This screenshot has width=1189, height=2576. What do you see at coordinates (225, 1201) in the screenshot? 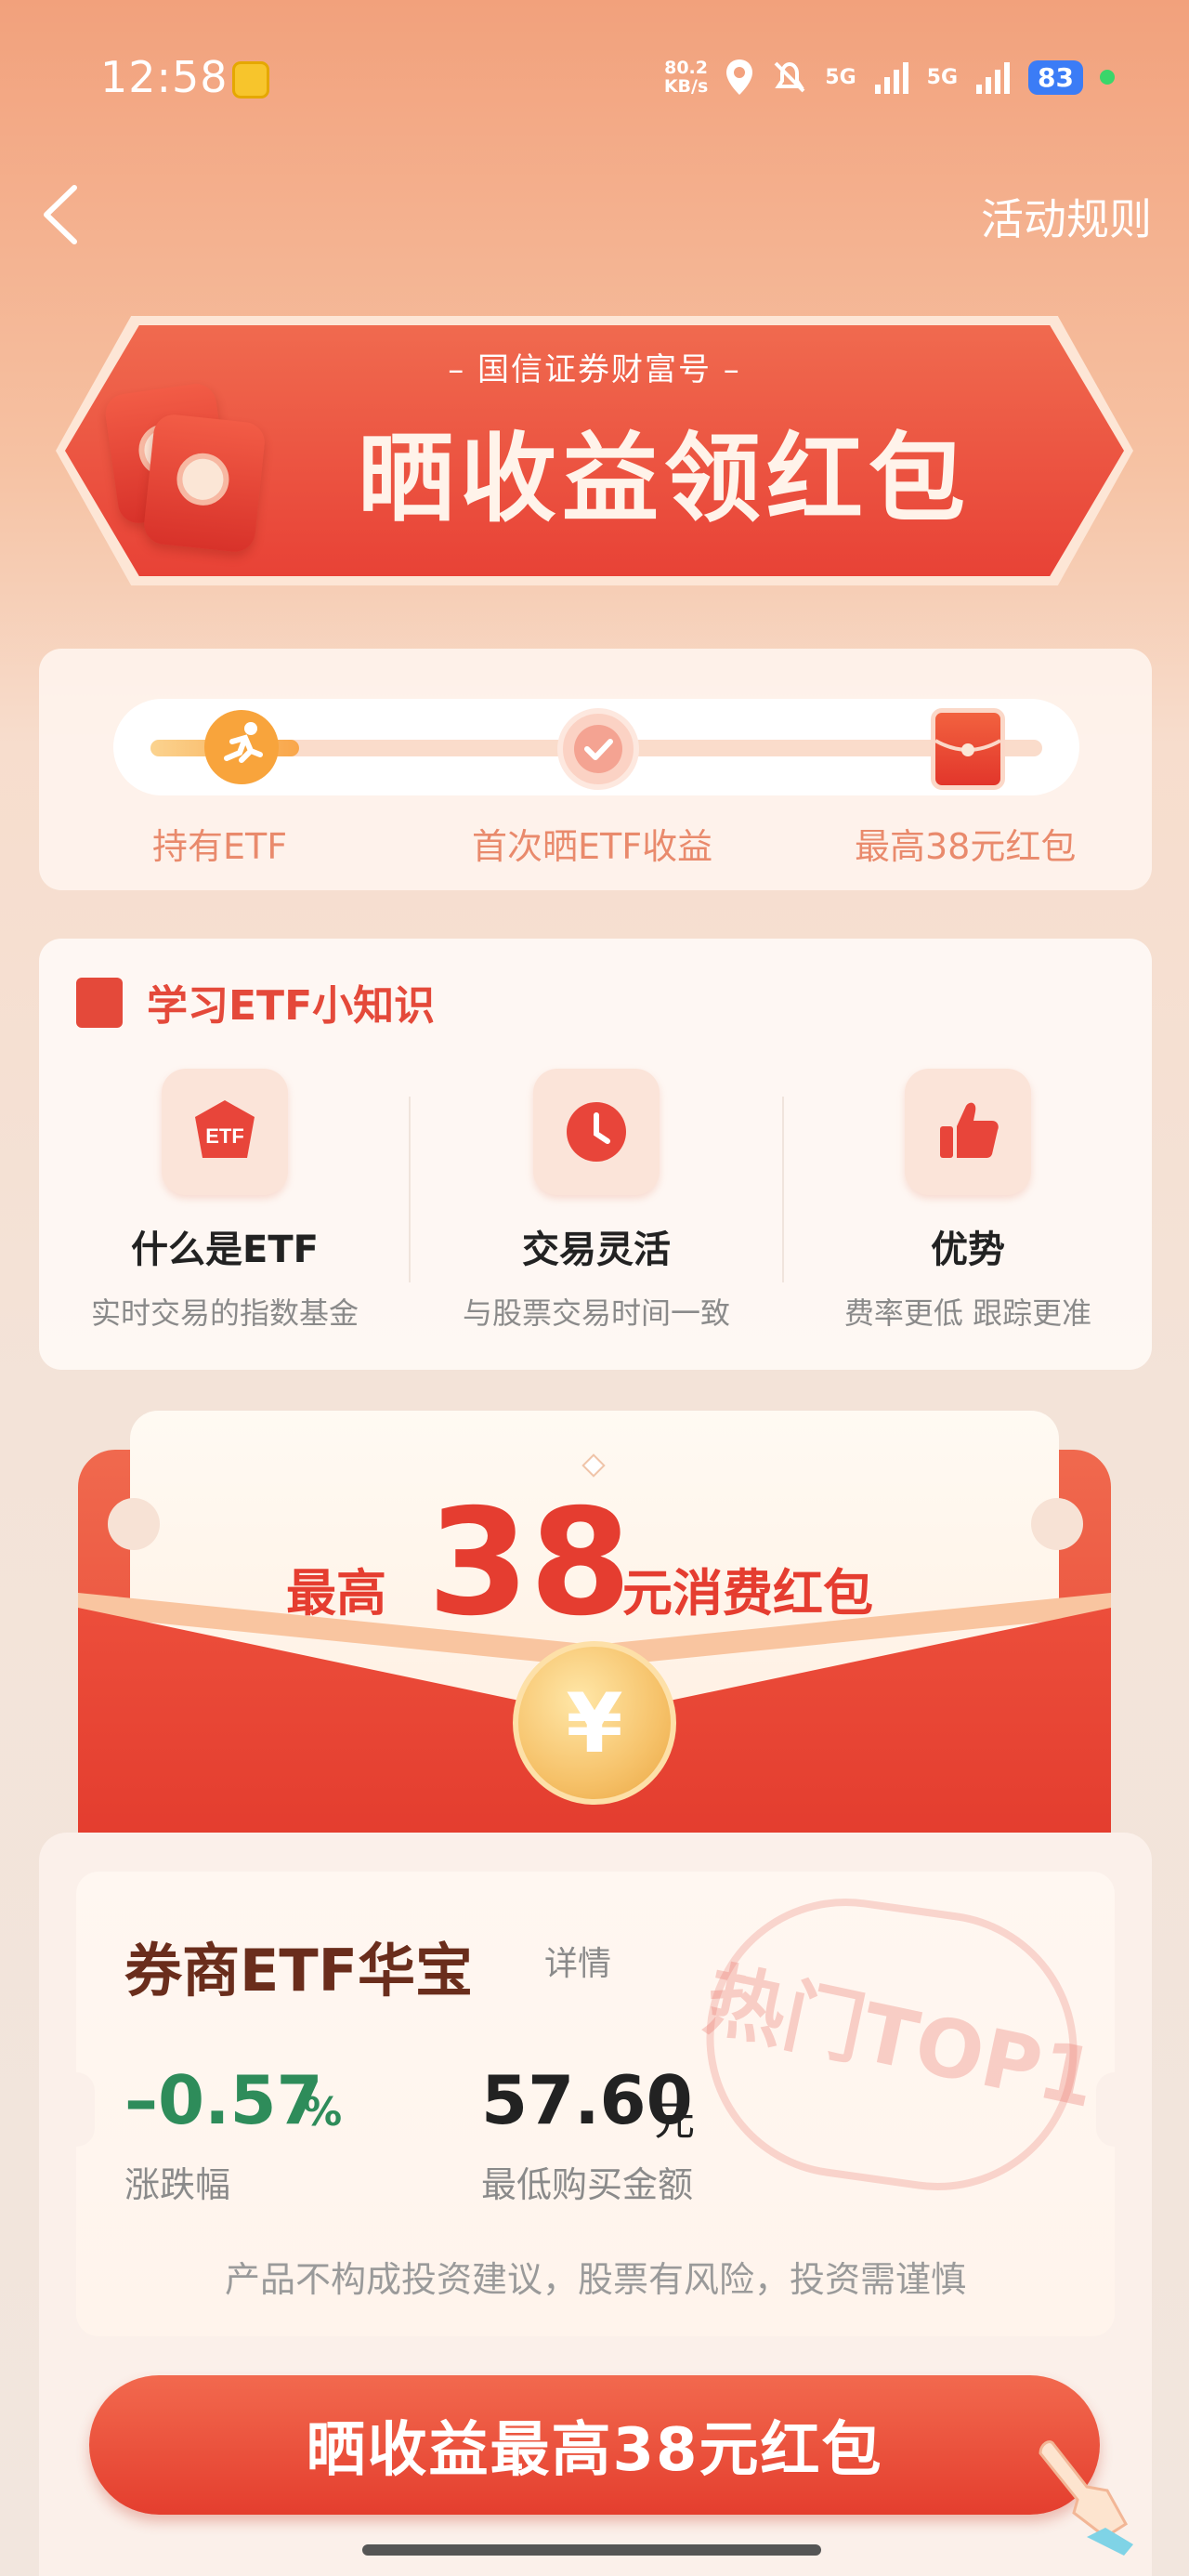
I see `knowledge-item-what-is-etf: ETF 什么是ETF 实时交易的指数基金` at bounding box center [225, 1201].